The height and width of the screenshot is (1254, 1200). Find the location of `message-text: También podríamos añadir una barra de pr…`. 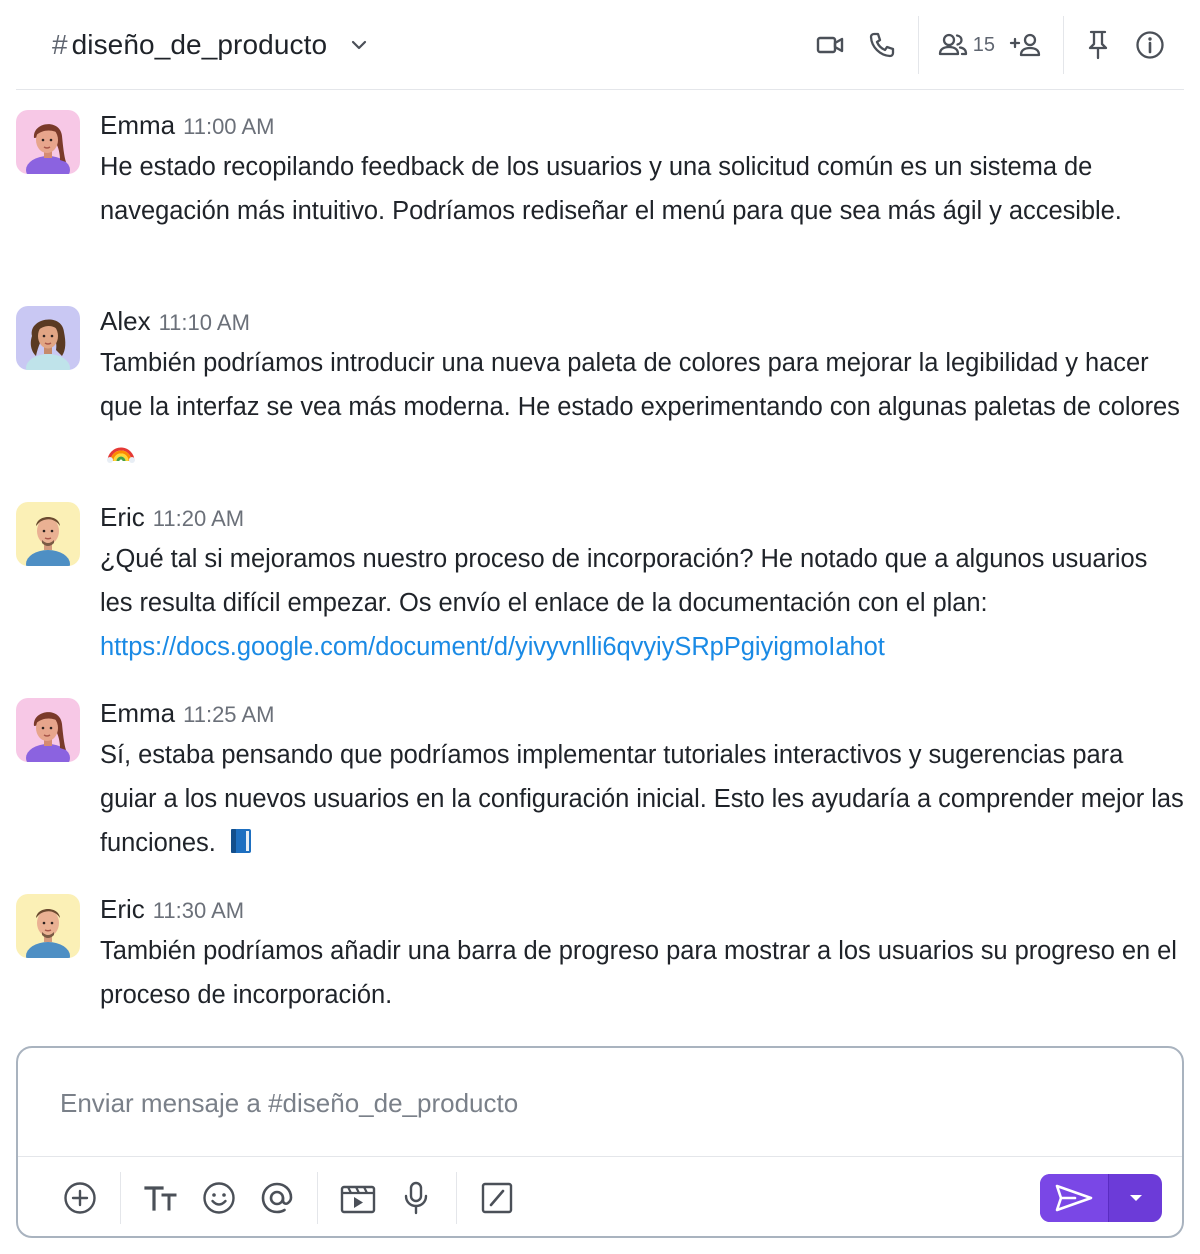

message-text: También podríamos añadir una barra de pr… is located at coordinates (642, 973).